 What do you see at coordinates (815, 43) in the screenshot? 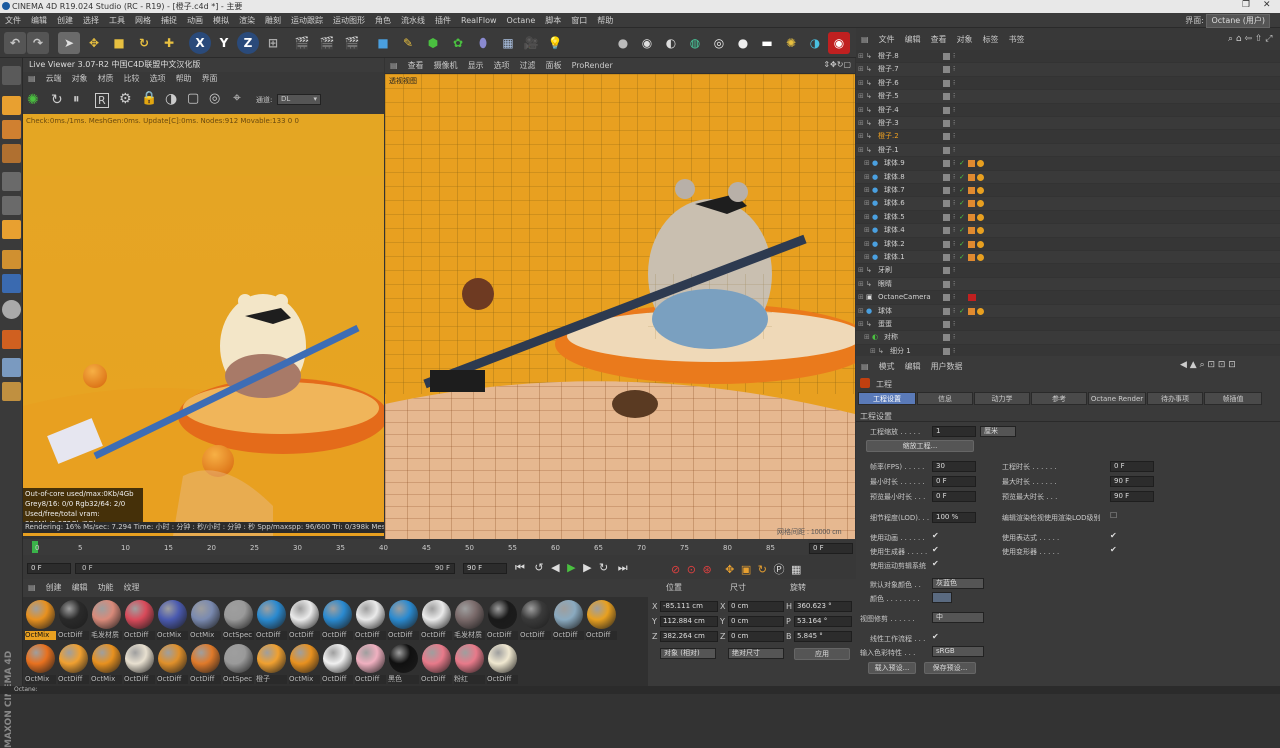
I see `octane-hdri-icon: ◑` at bounding box center [815, 43].